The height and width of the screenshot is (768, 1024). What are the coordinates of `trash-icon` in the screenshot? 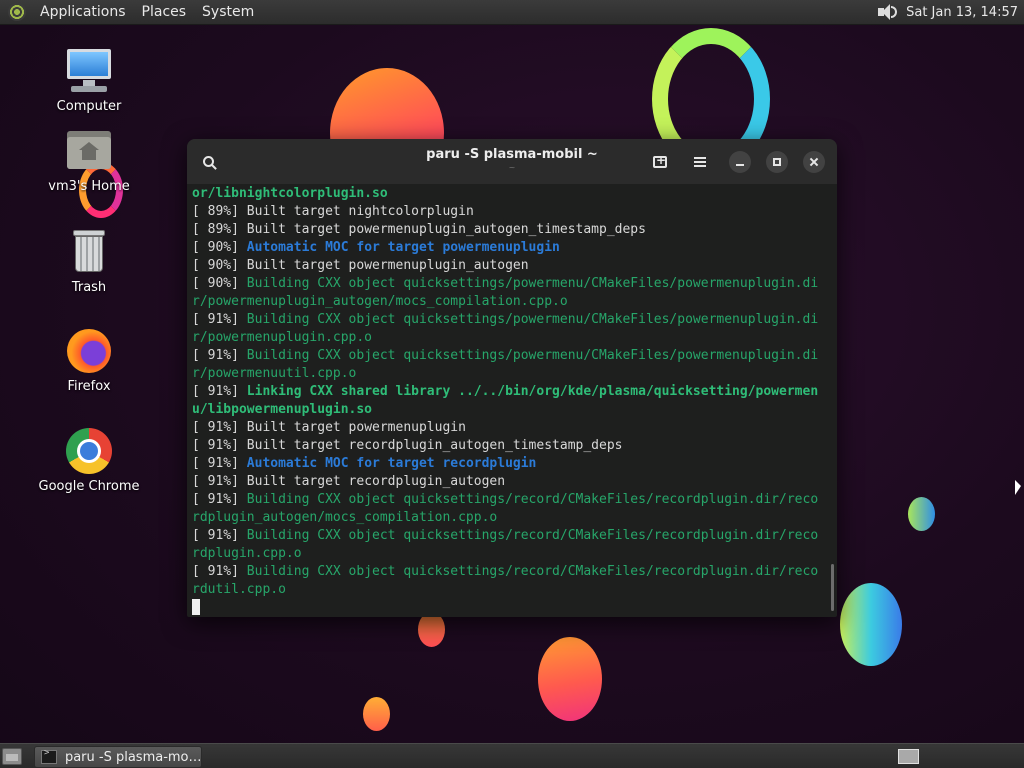 It's located at (89, 252).